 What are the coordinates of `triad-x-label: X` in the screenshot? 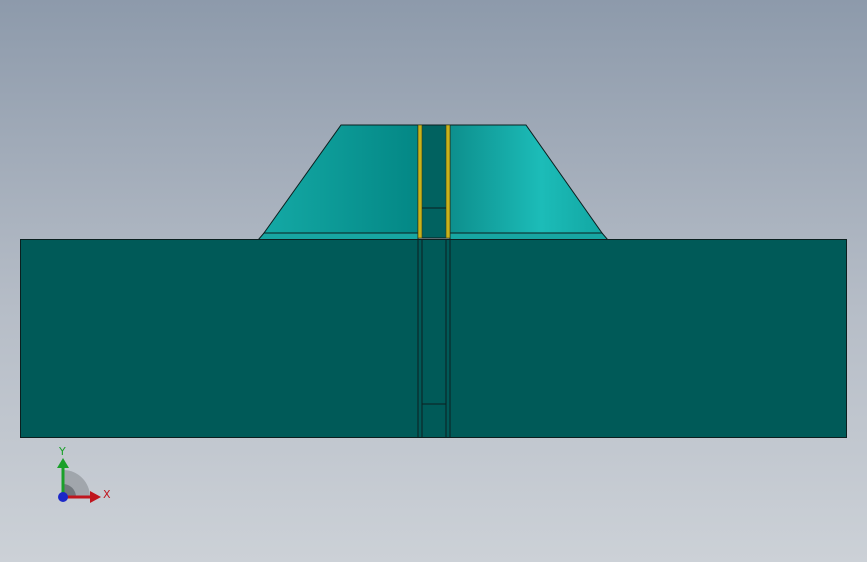 It's located at (107, 494).